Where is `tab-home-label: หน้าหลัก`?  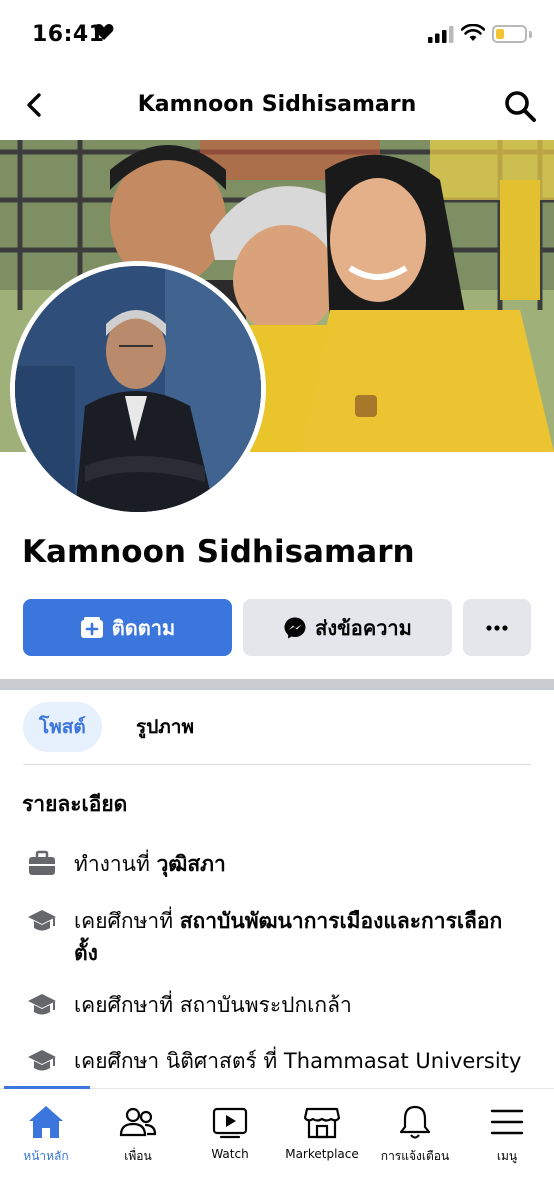
tab-home-label: หน้าหลัก is located at coordinates (46, 1156).